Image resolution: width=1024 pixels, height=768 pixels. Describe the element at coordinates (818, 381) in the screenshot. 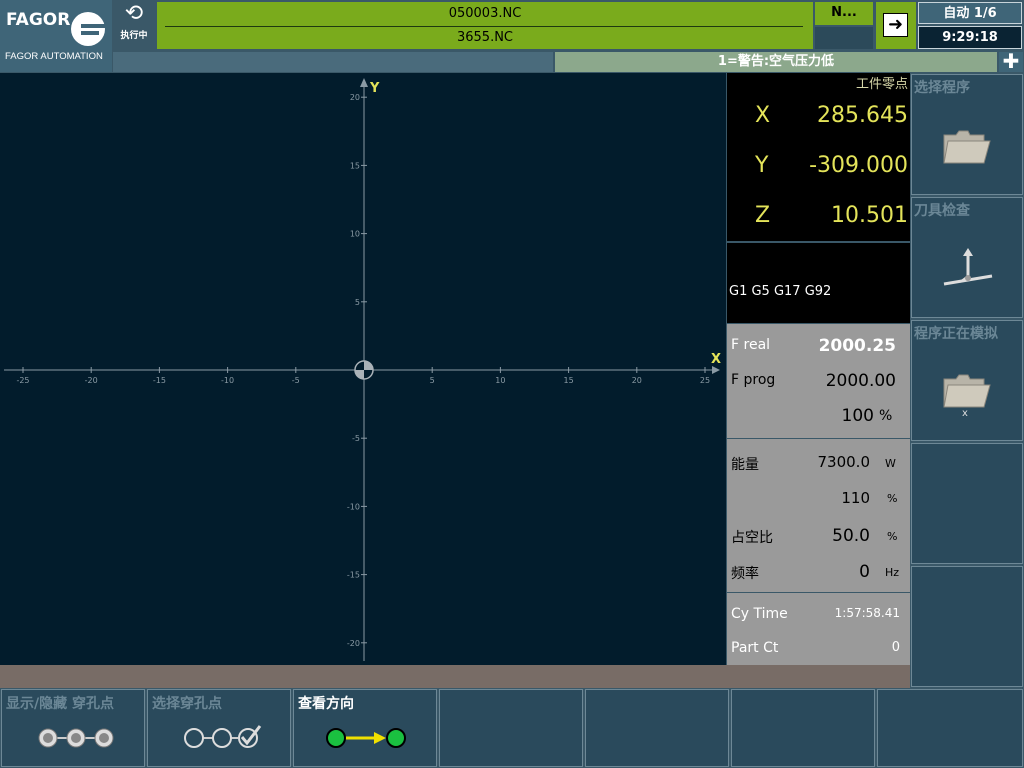

I see `feed-panel: F real 2000.25 F prog 2000.00 100 %` at that location.